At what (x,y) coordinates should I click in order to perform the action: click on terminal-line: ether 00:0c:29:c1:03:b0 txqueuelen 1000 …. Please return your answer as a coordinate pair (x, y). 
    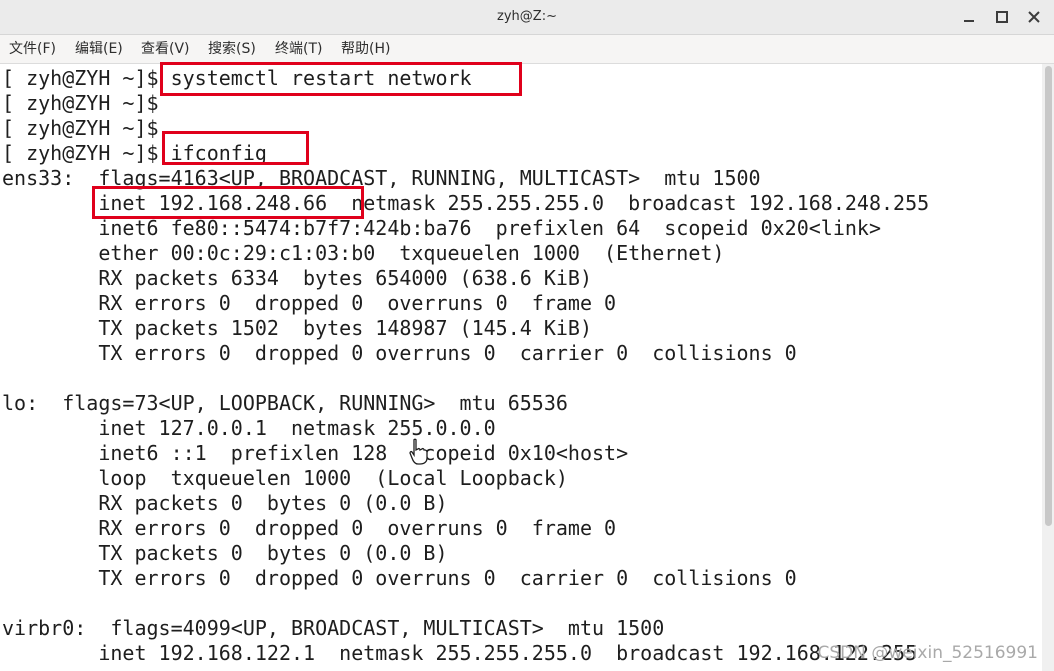
    Looking at the image, I should click on (363, 253).